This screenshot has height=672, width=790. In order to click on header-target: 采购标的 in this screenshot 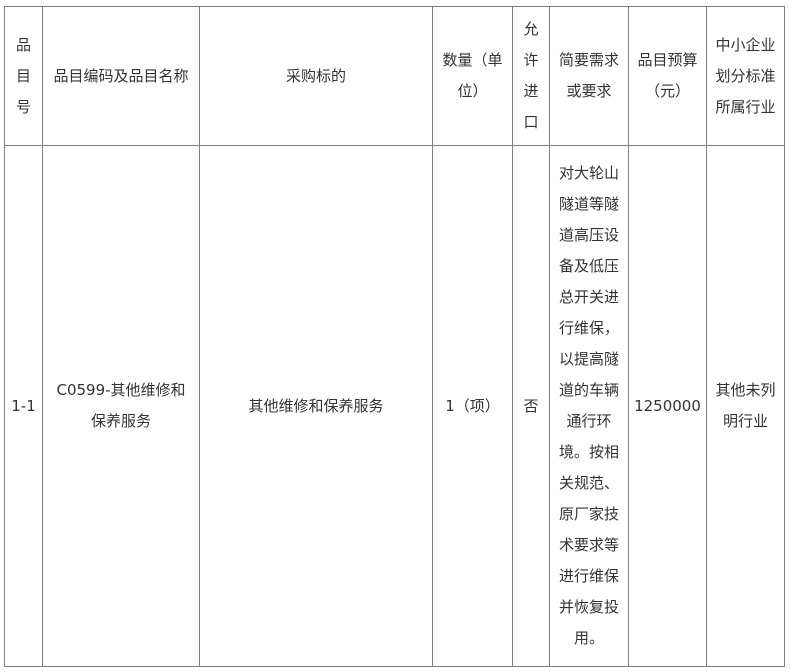, I will do `click(316, 76)`.